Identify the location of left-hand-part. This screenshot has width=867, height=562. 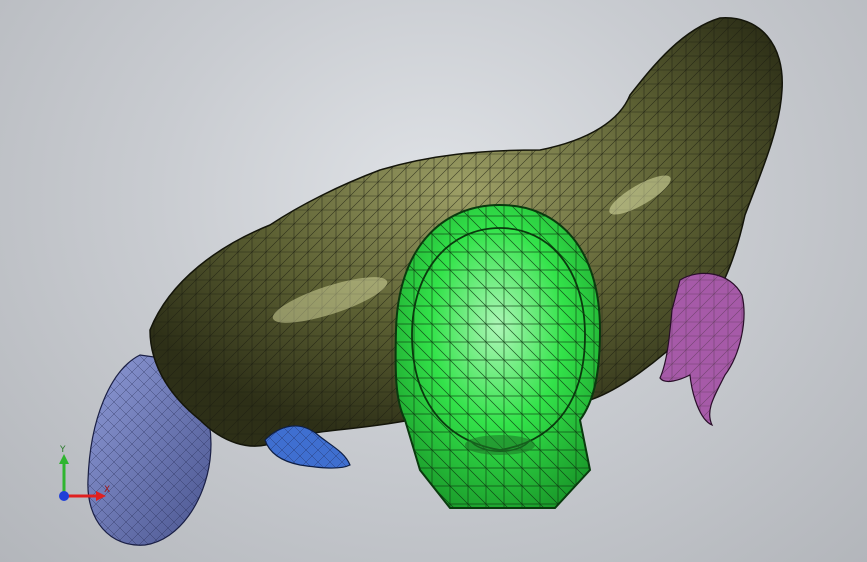
(307, 447).